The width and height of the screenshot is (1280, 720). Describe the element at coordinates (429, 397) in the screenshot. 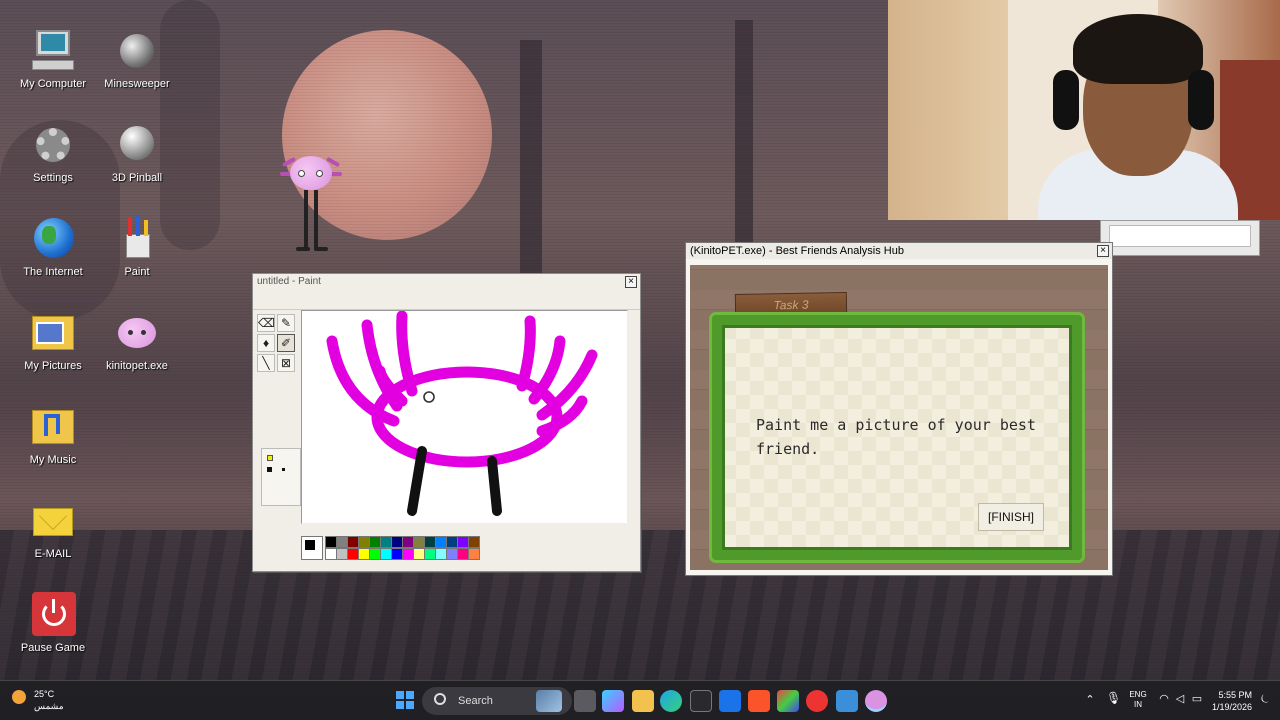

I see `brush-cursor-icon` at that location.